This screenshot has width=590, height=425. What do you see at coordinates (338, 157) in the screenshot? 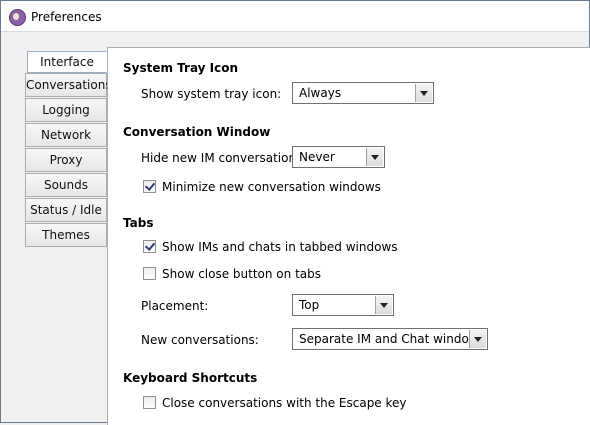
I see `hide-new-im-select: Never` at bounding box center [338, 157].